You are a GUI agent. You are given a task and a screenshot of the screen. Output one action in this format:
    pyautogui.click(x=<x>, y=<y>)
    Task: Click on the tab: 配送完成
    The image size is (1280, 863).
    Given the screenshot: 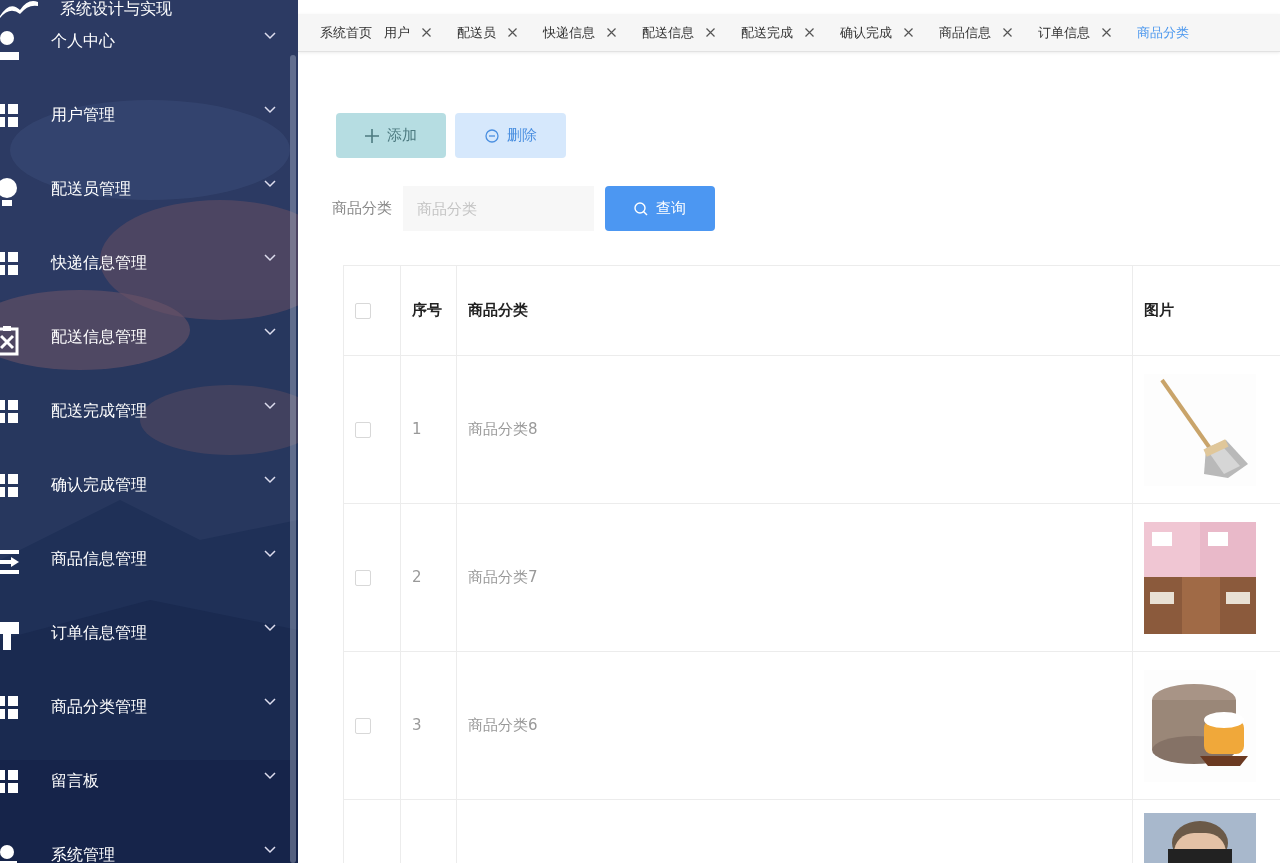 What is the action you would take?
    pyautogui.click(x=767, y=32)
    